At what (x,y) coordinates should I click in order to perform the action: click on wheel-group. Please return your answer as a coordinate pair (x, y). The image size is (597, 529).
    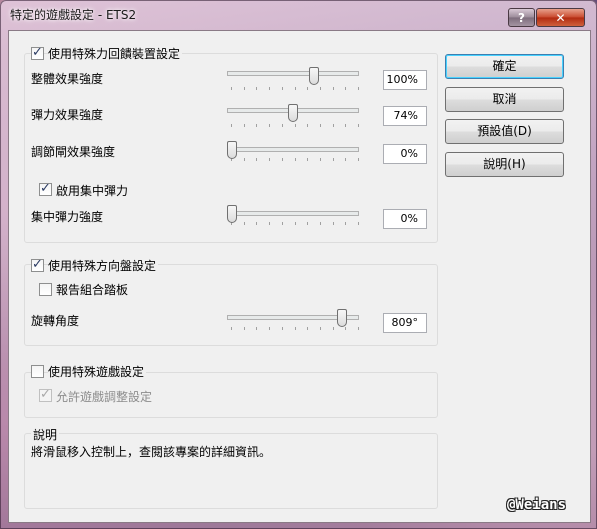
    Looking at the image, I should click on (231, 305).